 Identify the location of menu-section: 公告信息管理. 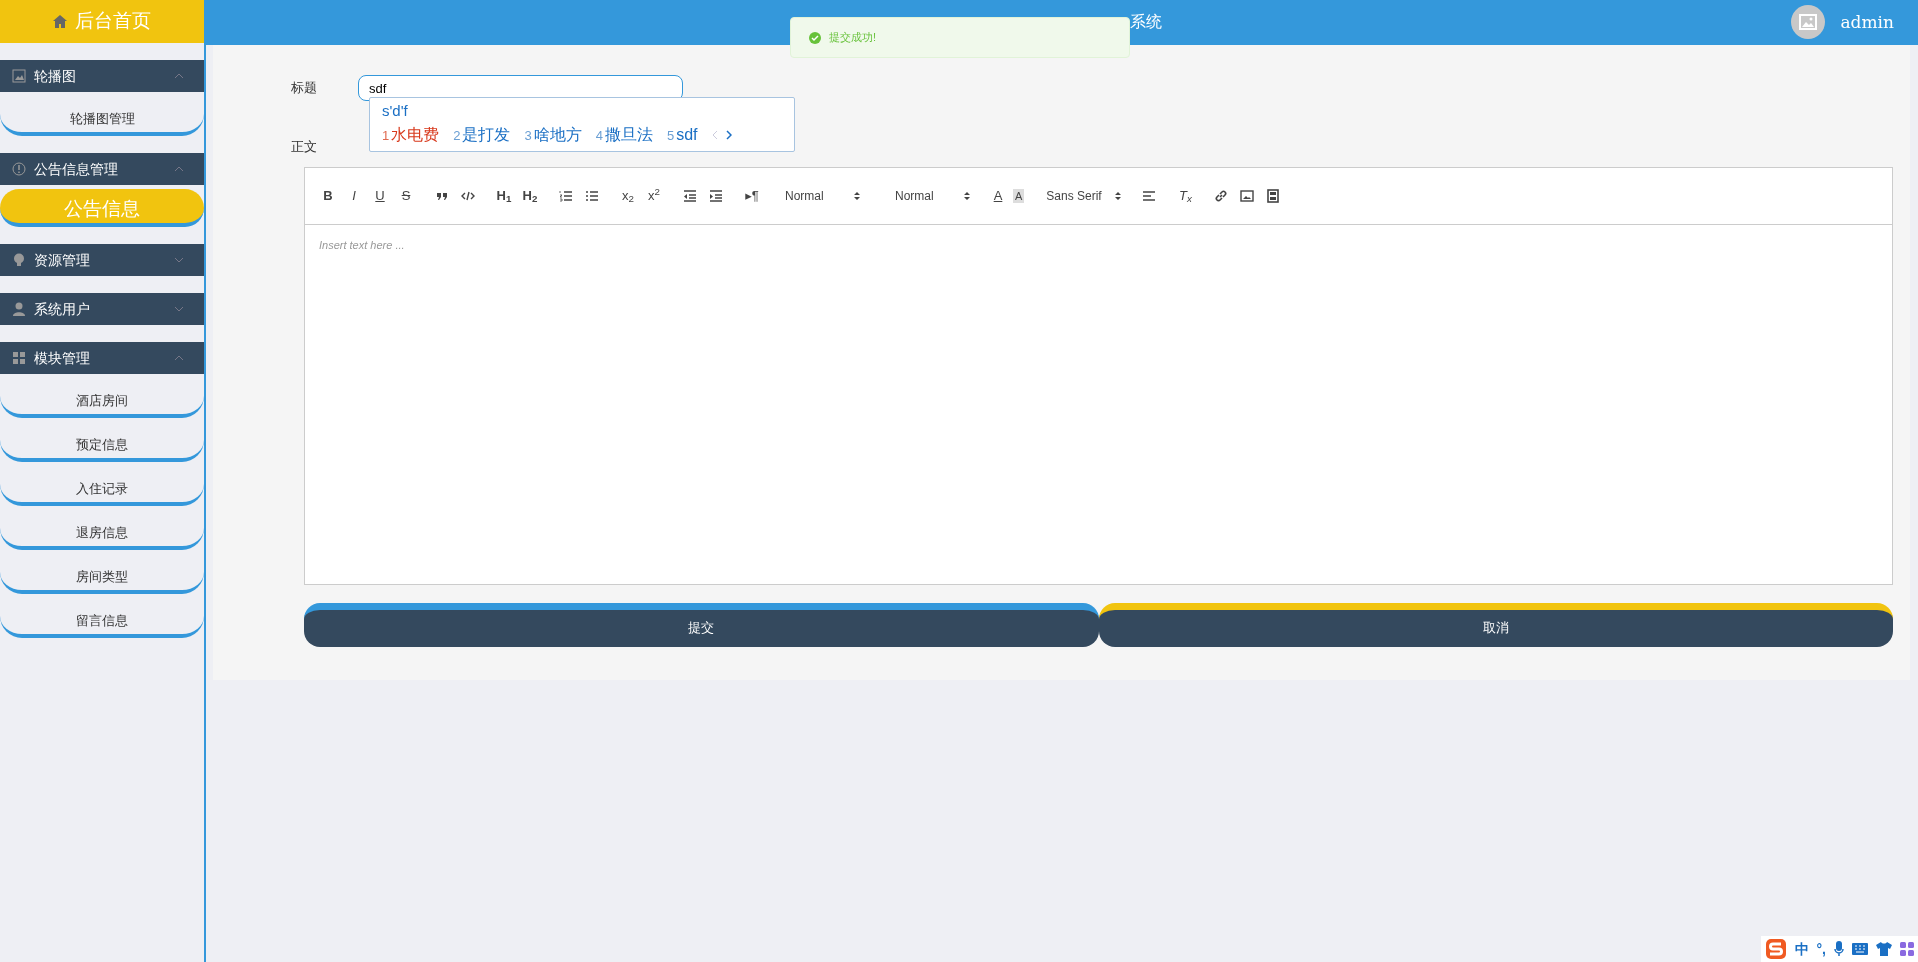
(102, 169).